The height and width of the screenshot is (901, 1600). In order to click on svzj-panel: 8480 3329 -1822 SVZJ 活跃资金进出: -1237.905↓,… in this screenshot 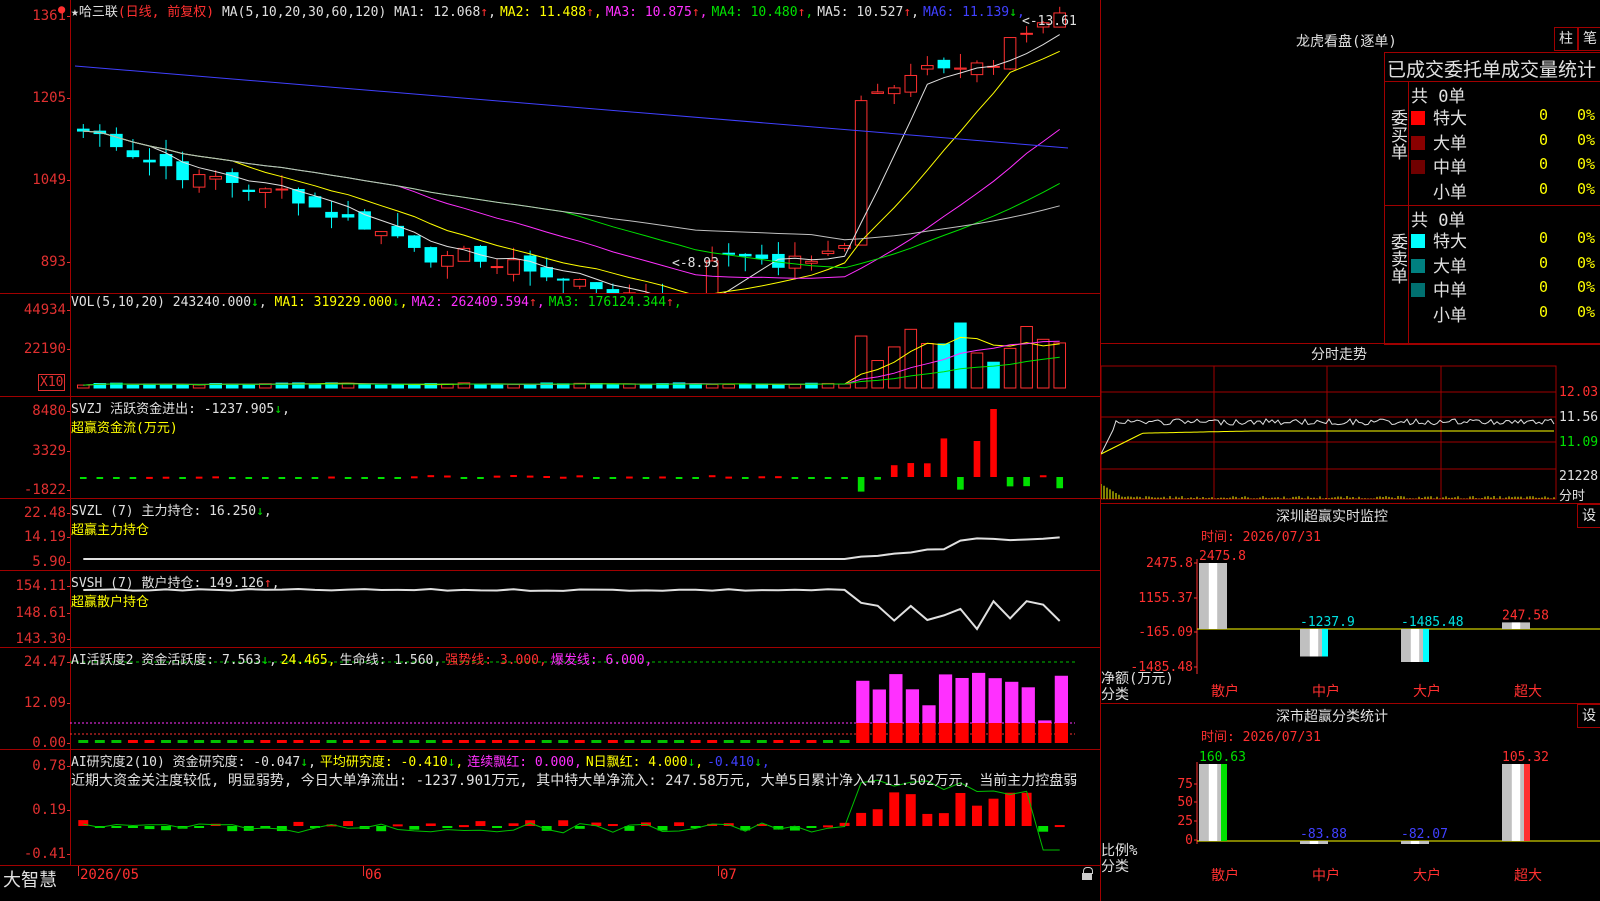, I will do `click(550, 448)`.